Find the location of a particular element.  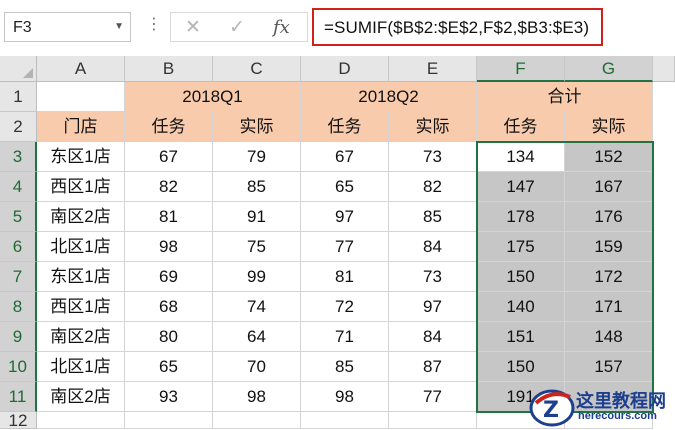

cell-f7: 150 is located at coordinates (521, 277).